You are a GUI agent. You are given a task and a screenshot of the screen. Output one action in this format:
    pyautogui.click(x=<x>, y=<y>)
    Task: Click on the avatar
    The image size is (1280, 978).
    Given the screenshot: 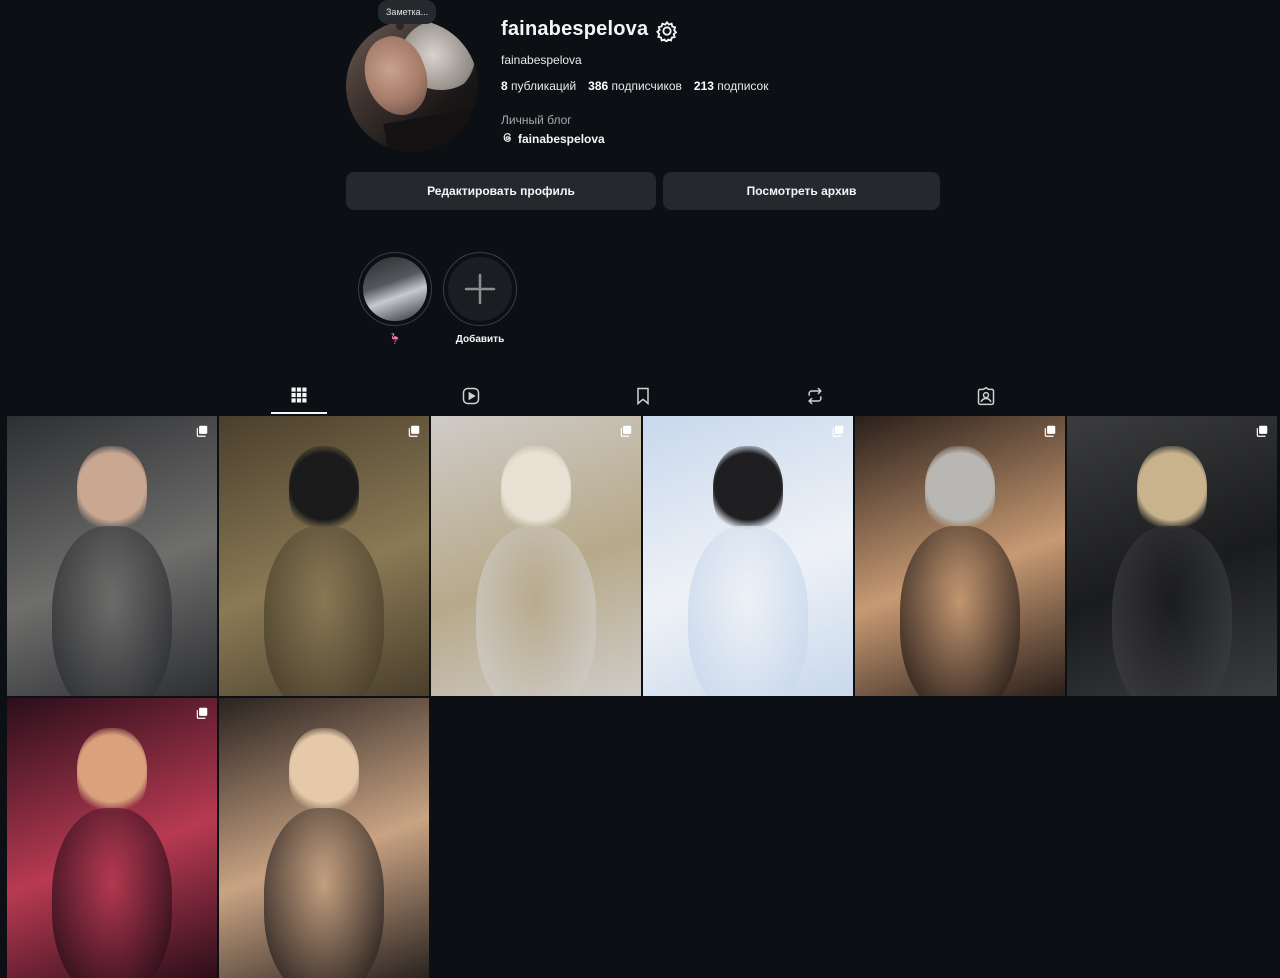 What is the action you would take?
    pyautogui.click(x=412, y=86)
    